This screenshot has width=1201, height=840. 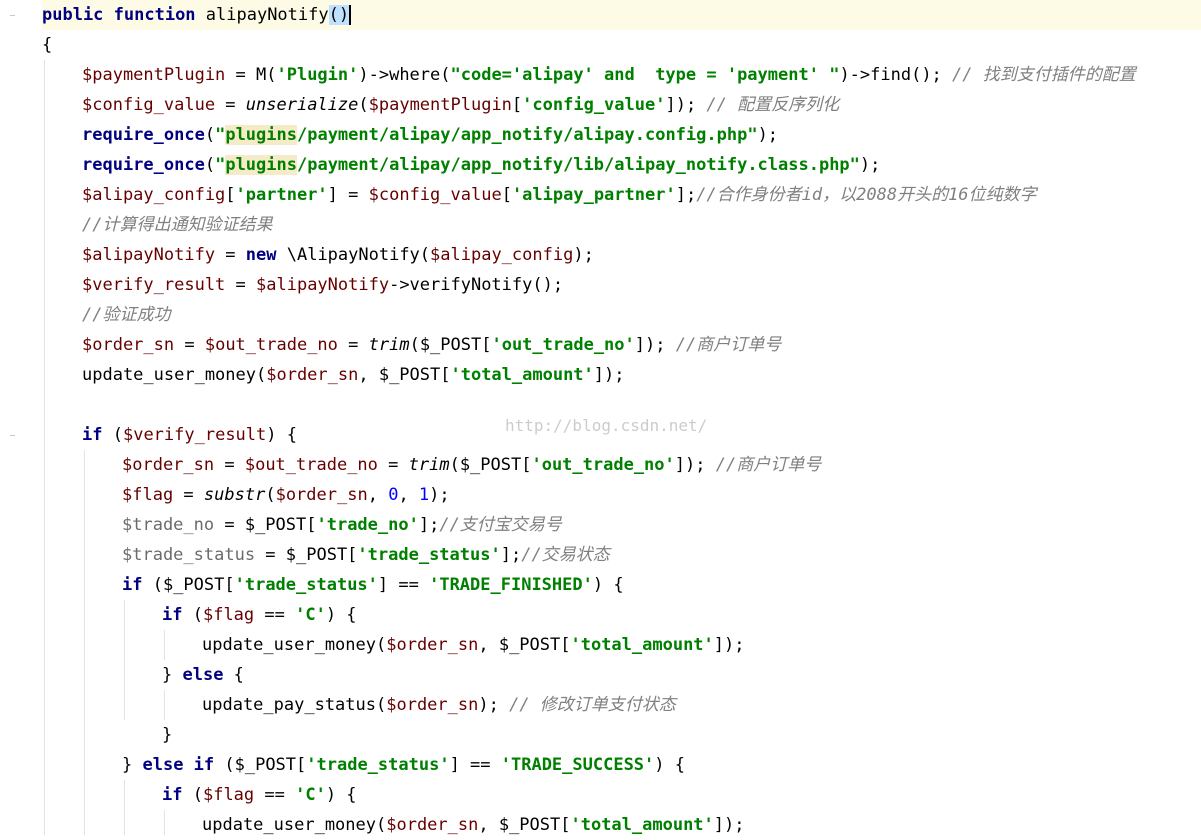 What do you see at coordinates (177, 225) in the screenshot?
I see `code-line-content: //计算得出通知验证结果` at bounding box center [177, 225].